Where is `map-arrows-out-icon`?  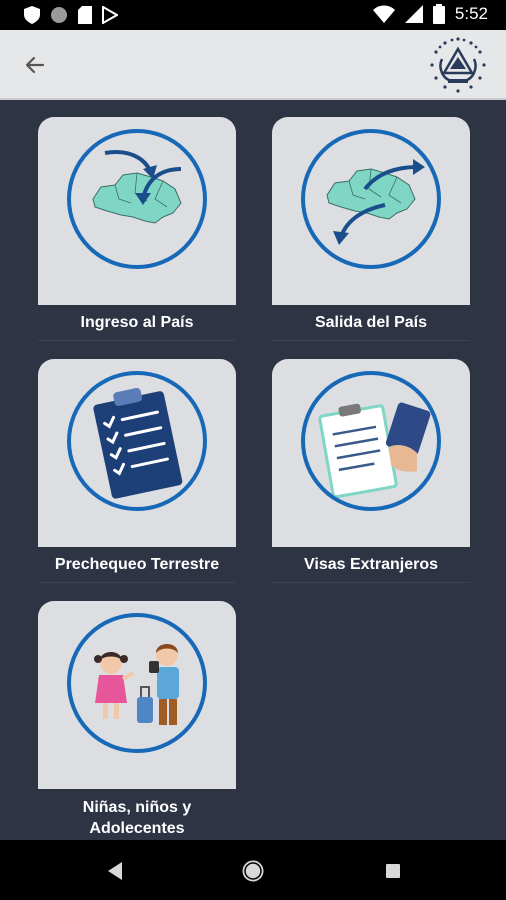
map-arrows-out-icon is located at coordinates (371, 199).